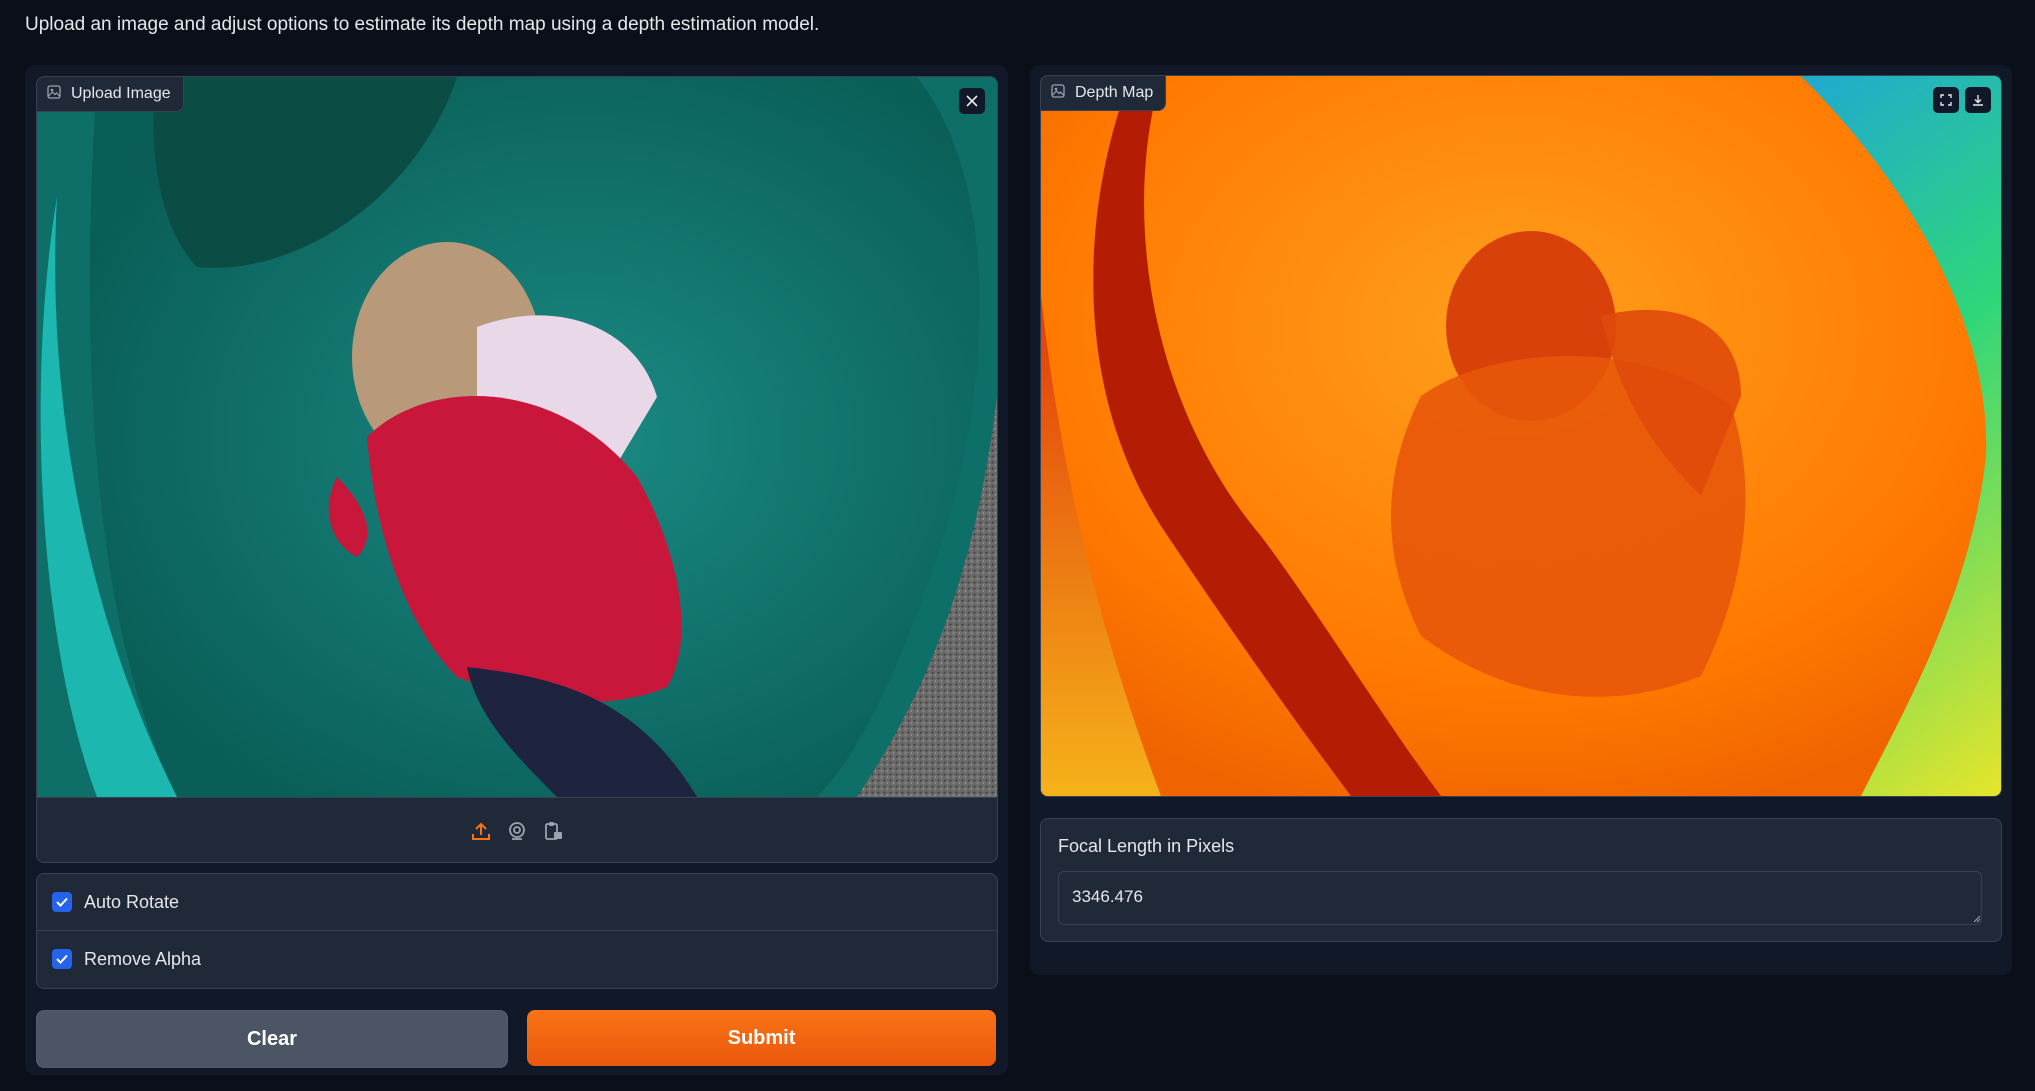  I want to click on upload-image-label: Upload Image, so click(110, 94).